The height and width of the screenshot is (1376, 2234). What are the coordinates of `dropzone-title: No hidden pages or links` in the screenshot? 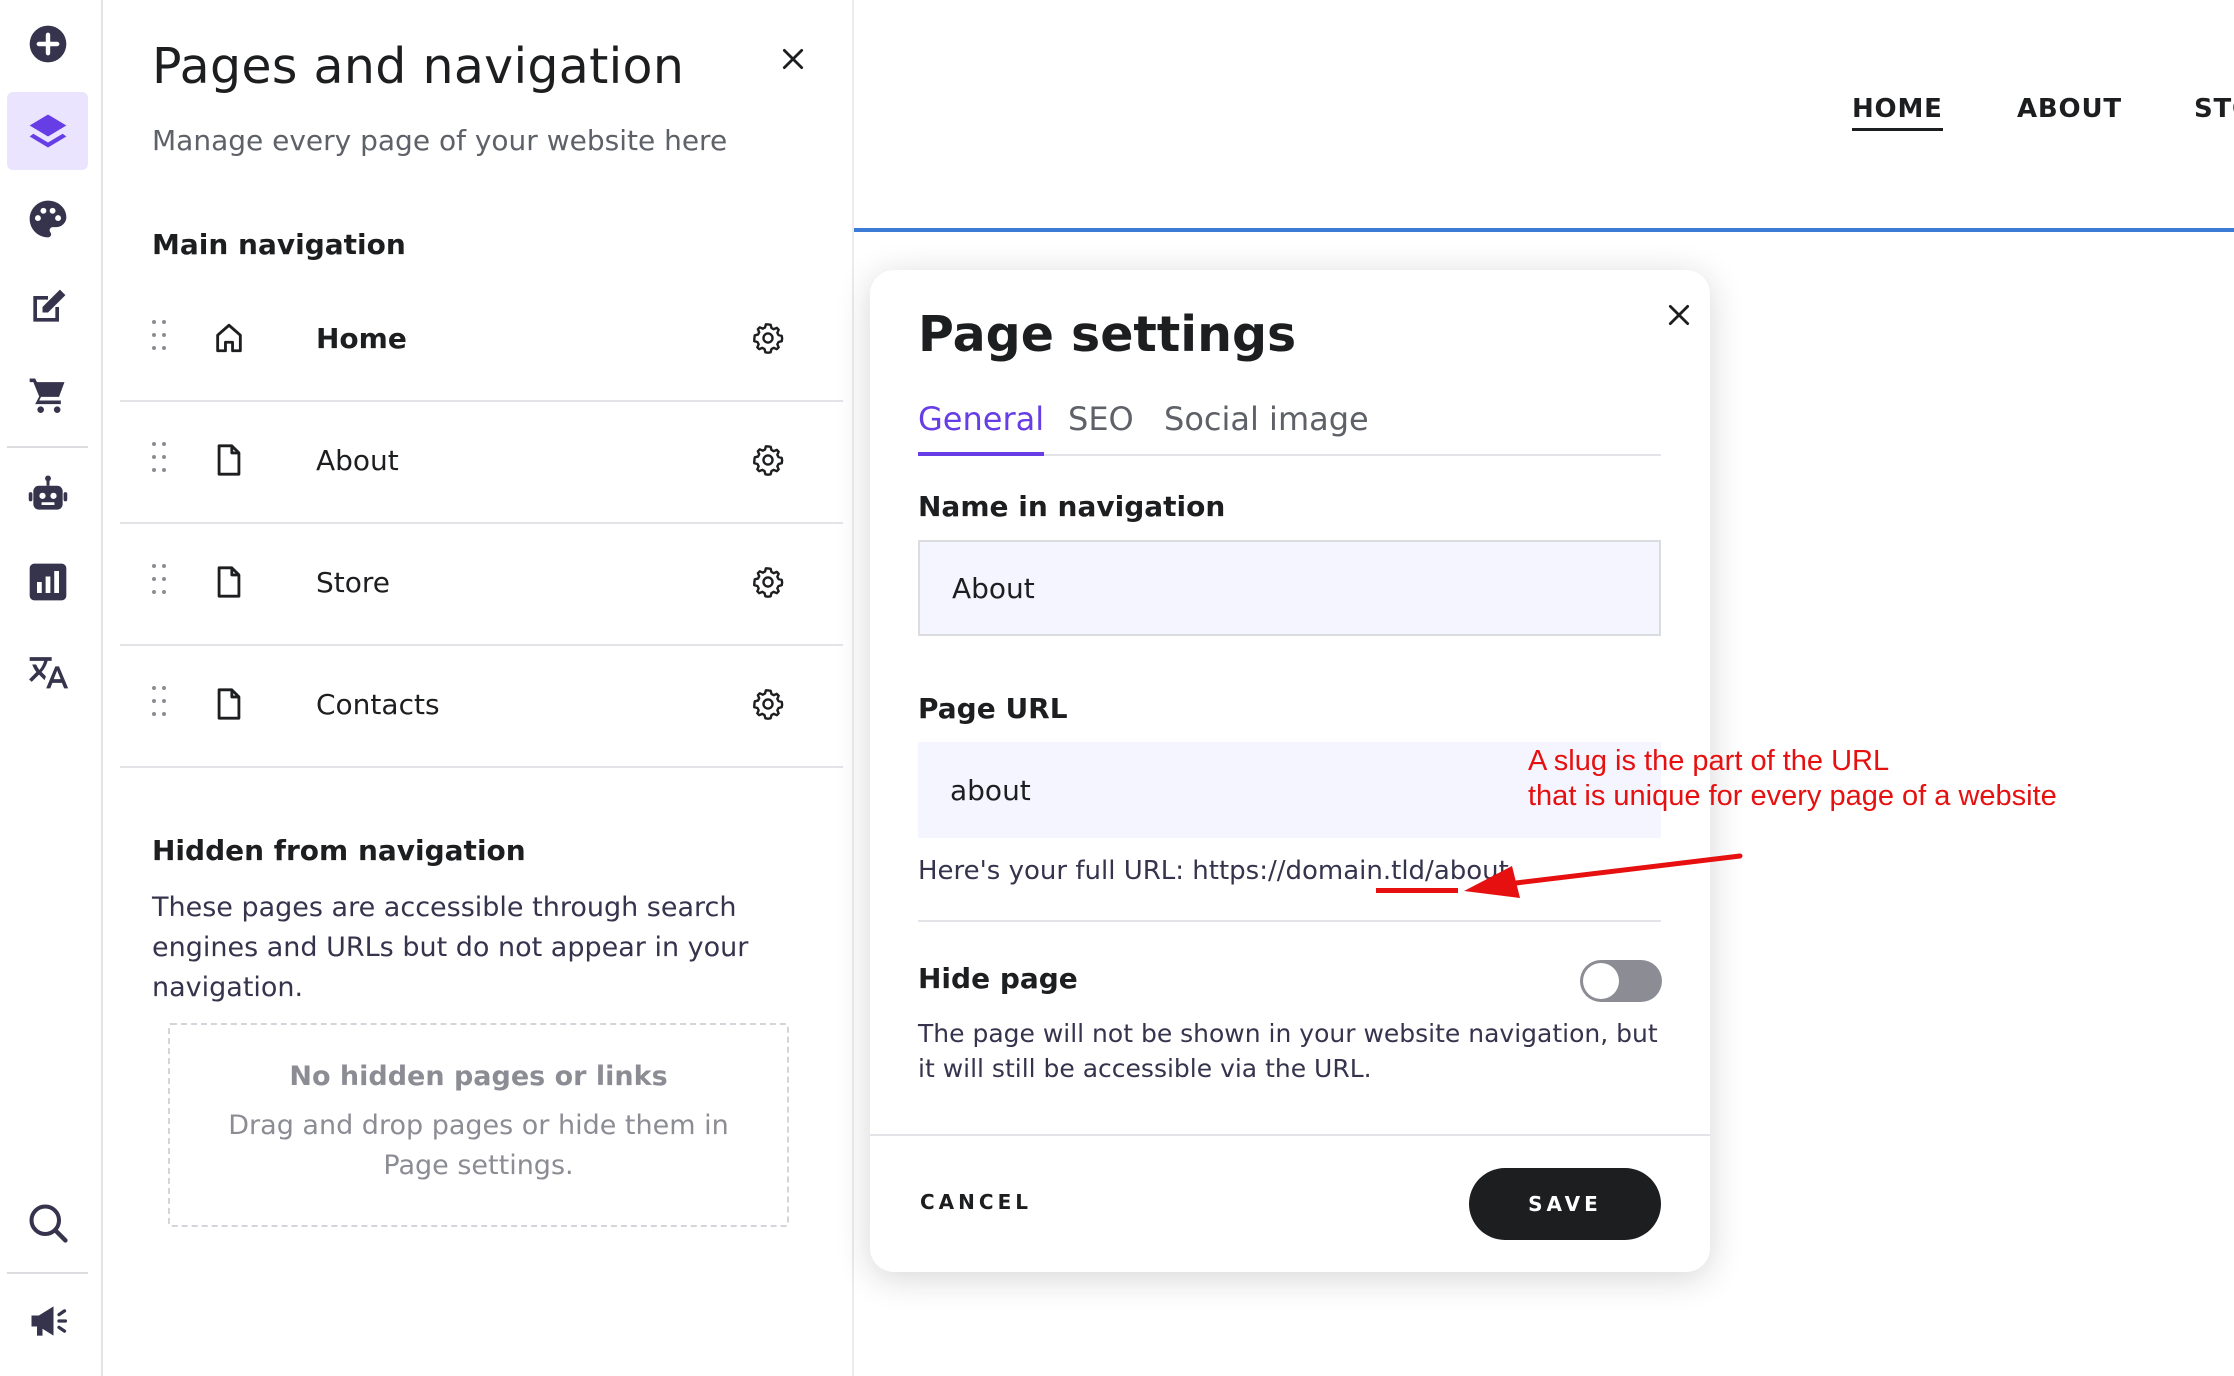 It's located at (478, 1076).